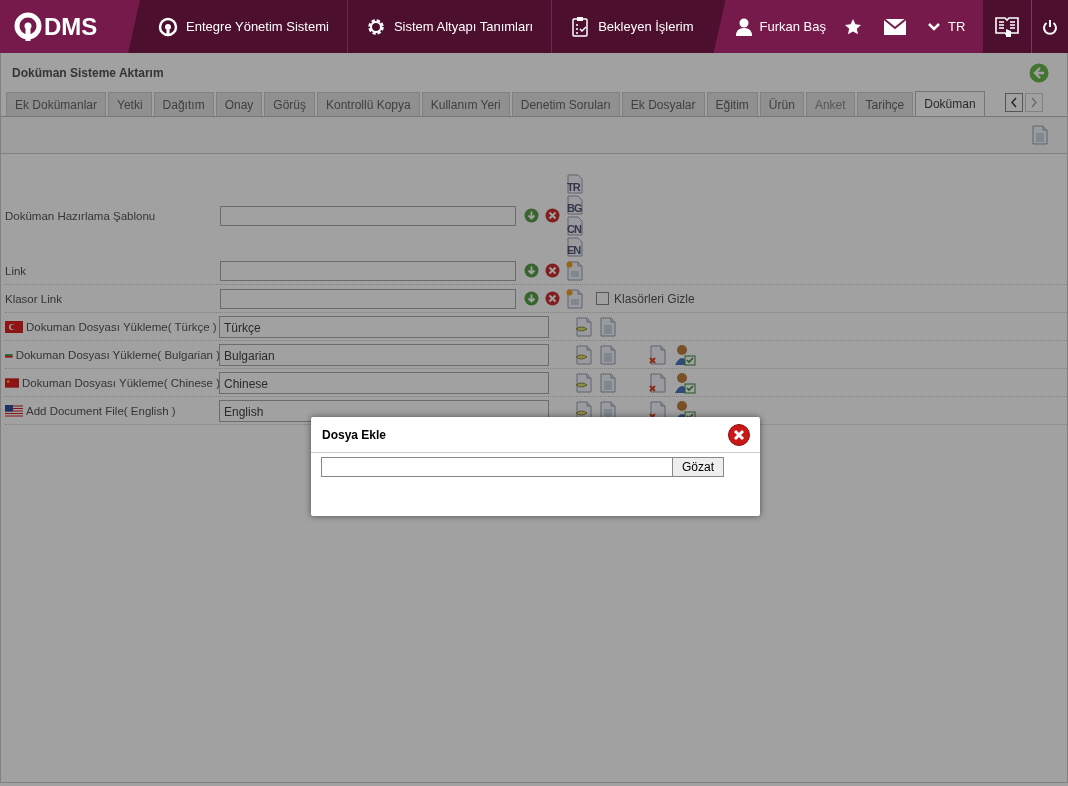 This screenshot has width=1068, height=786. What do you see at coordinates (575, 226) in the screenshot?
I see `language-template-icon: CN` at bounding box center [575, 226].